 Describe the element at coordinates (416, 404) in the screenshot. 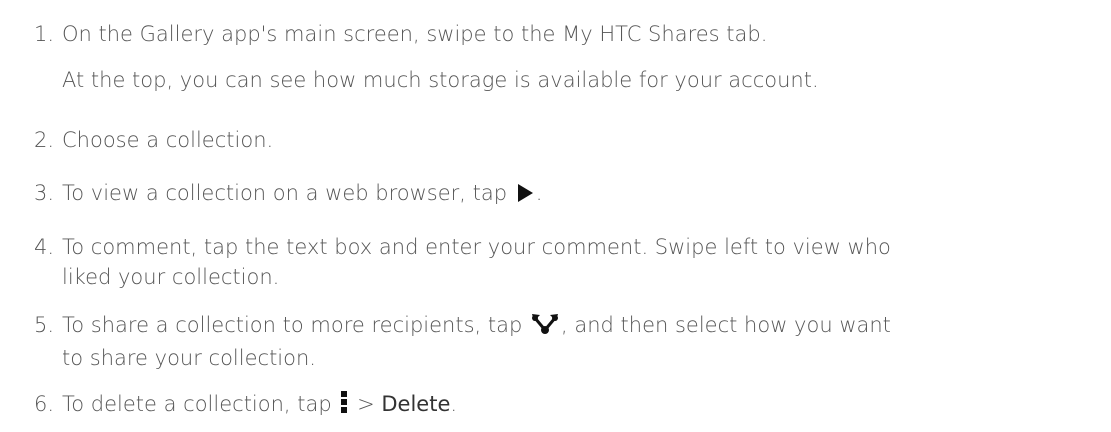

I see `delete-menu-item: Delete` at that location.